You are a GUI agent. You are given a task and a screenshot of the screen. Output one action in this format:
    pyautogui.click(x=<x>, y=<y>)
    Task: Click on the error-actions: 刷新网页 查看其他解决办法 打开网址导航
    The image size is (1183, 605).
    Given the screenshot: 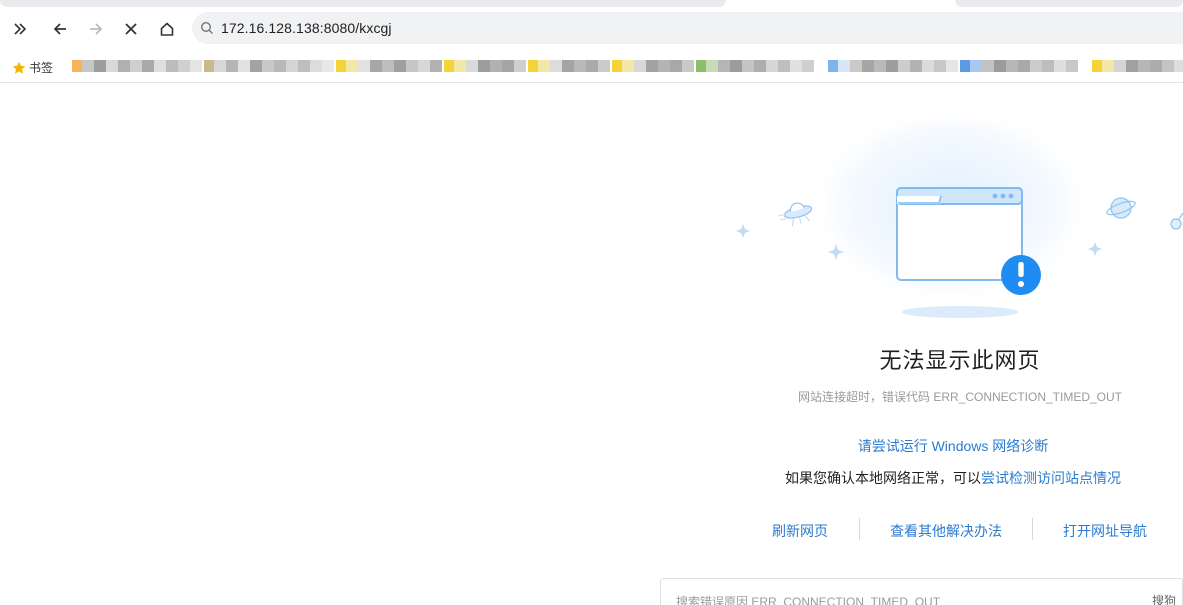 What is the action you would take?
    pyautogui.click(x=962, y=530)
    